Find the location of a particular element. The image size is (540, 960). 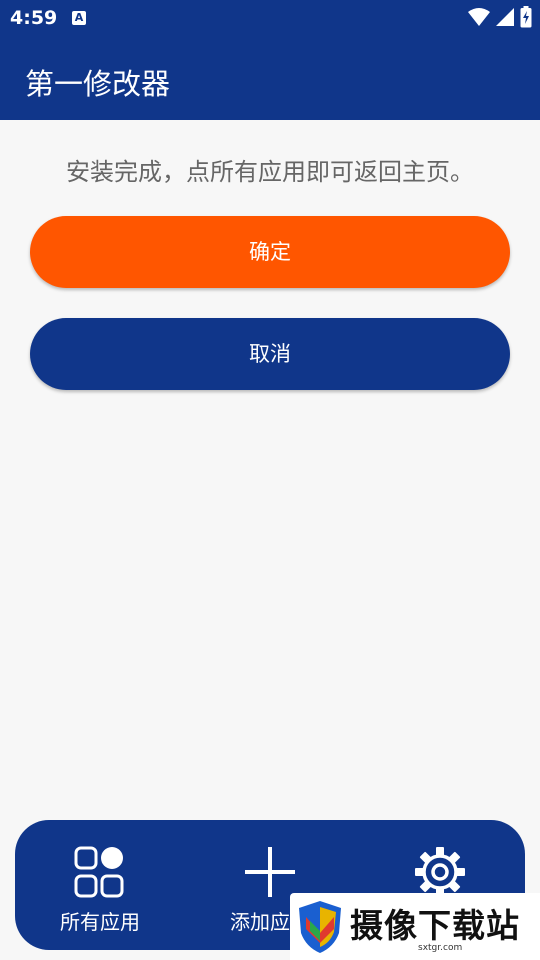

status-icons is located at coordinates (500, 17).